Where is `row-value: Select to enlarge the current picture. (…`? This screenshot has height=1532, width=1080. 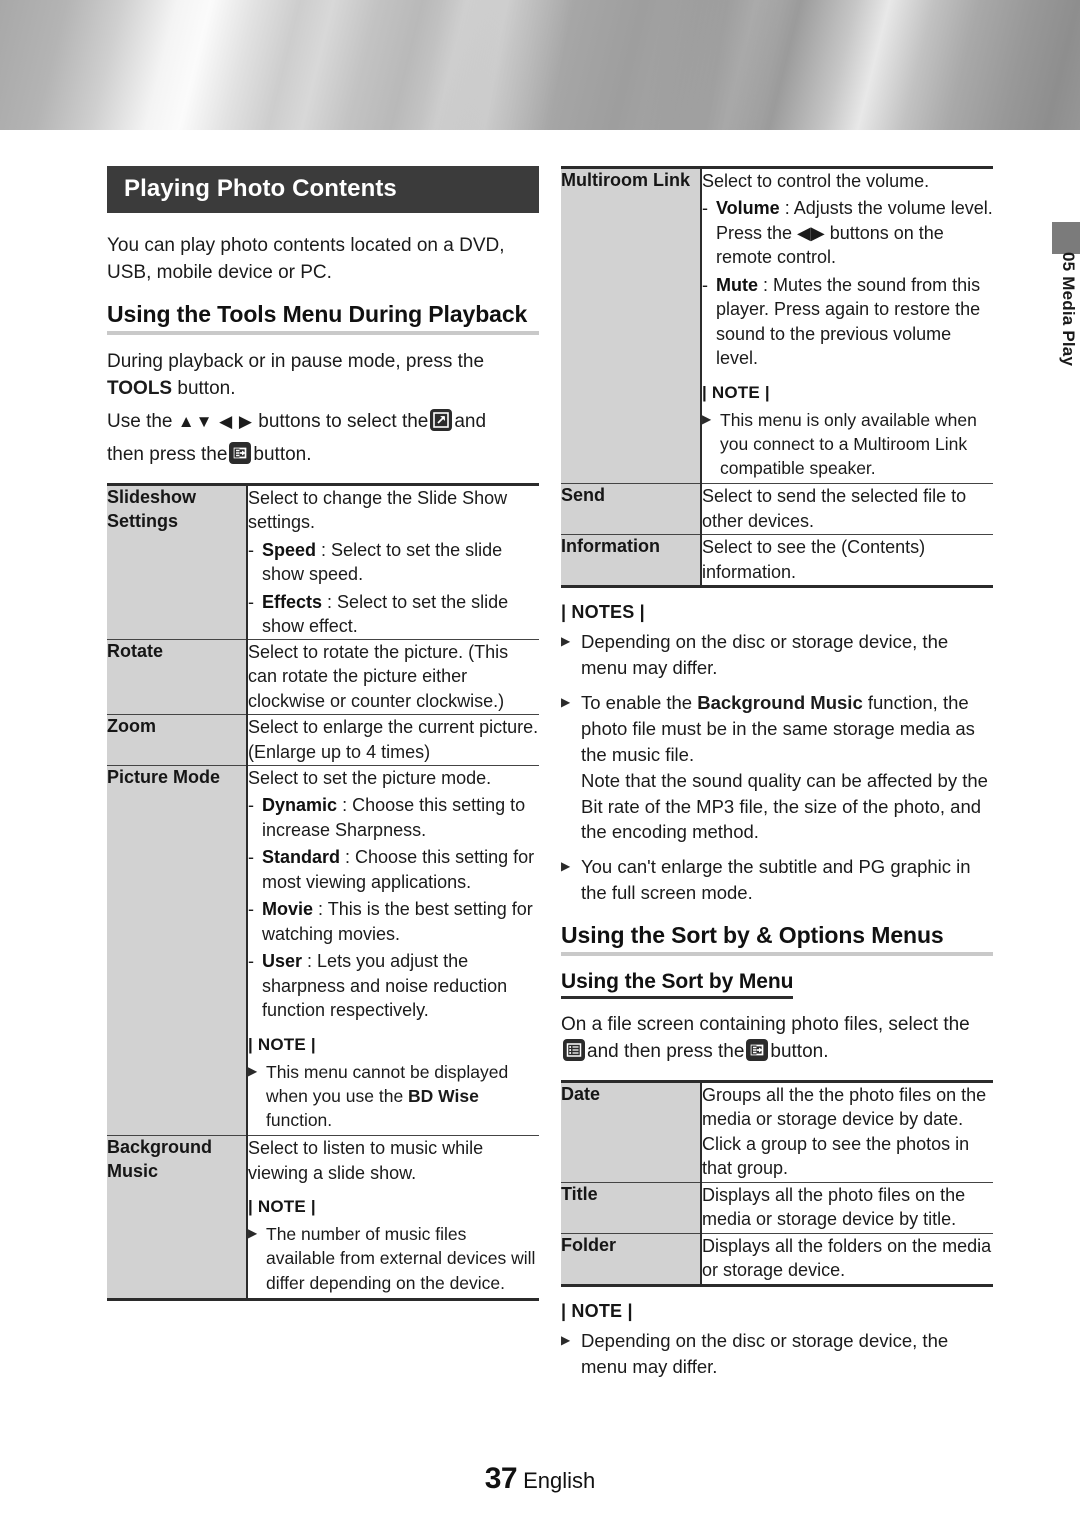 row-value: Select to enlarge the current picture. (… is located at coordinates (393, 740).